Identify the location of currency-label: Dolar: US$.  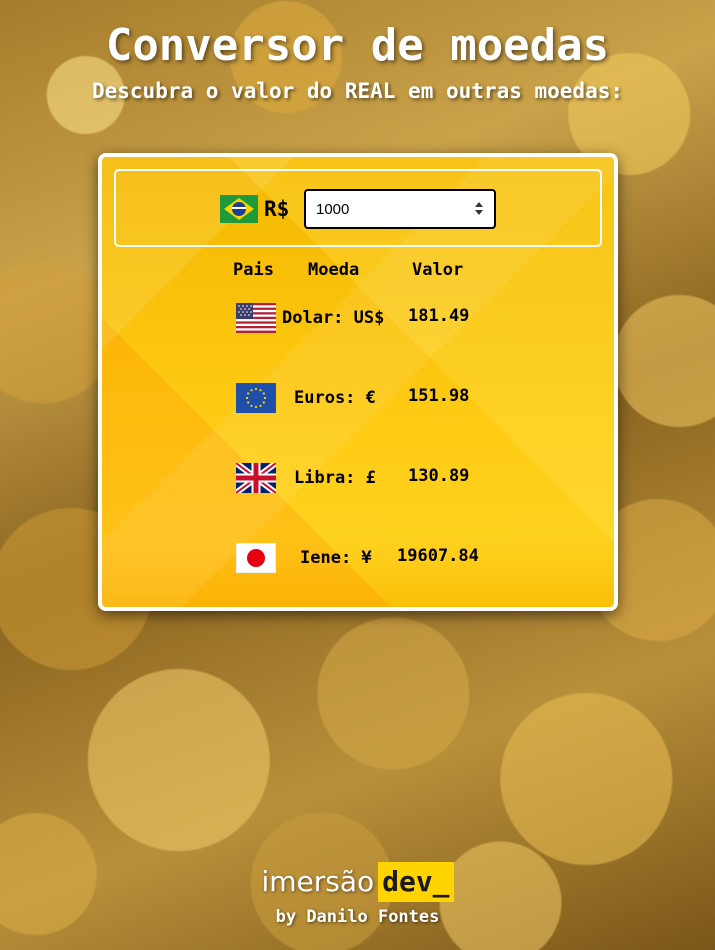
(333, 318).